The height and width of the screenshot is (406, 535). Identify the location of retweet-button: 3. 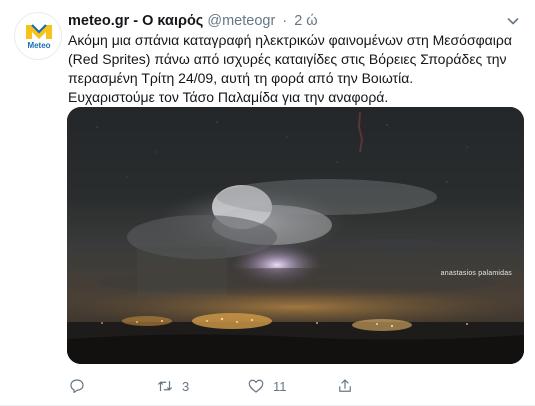
(172, 386).